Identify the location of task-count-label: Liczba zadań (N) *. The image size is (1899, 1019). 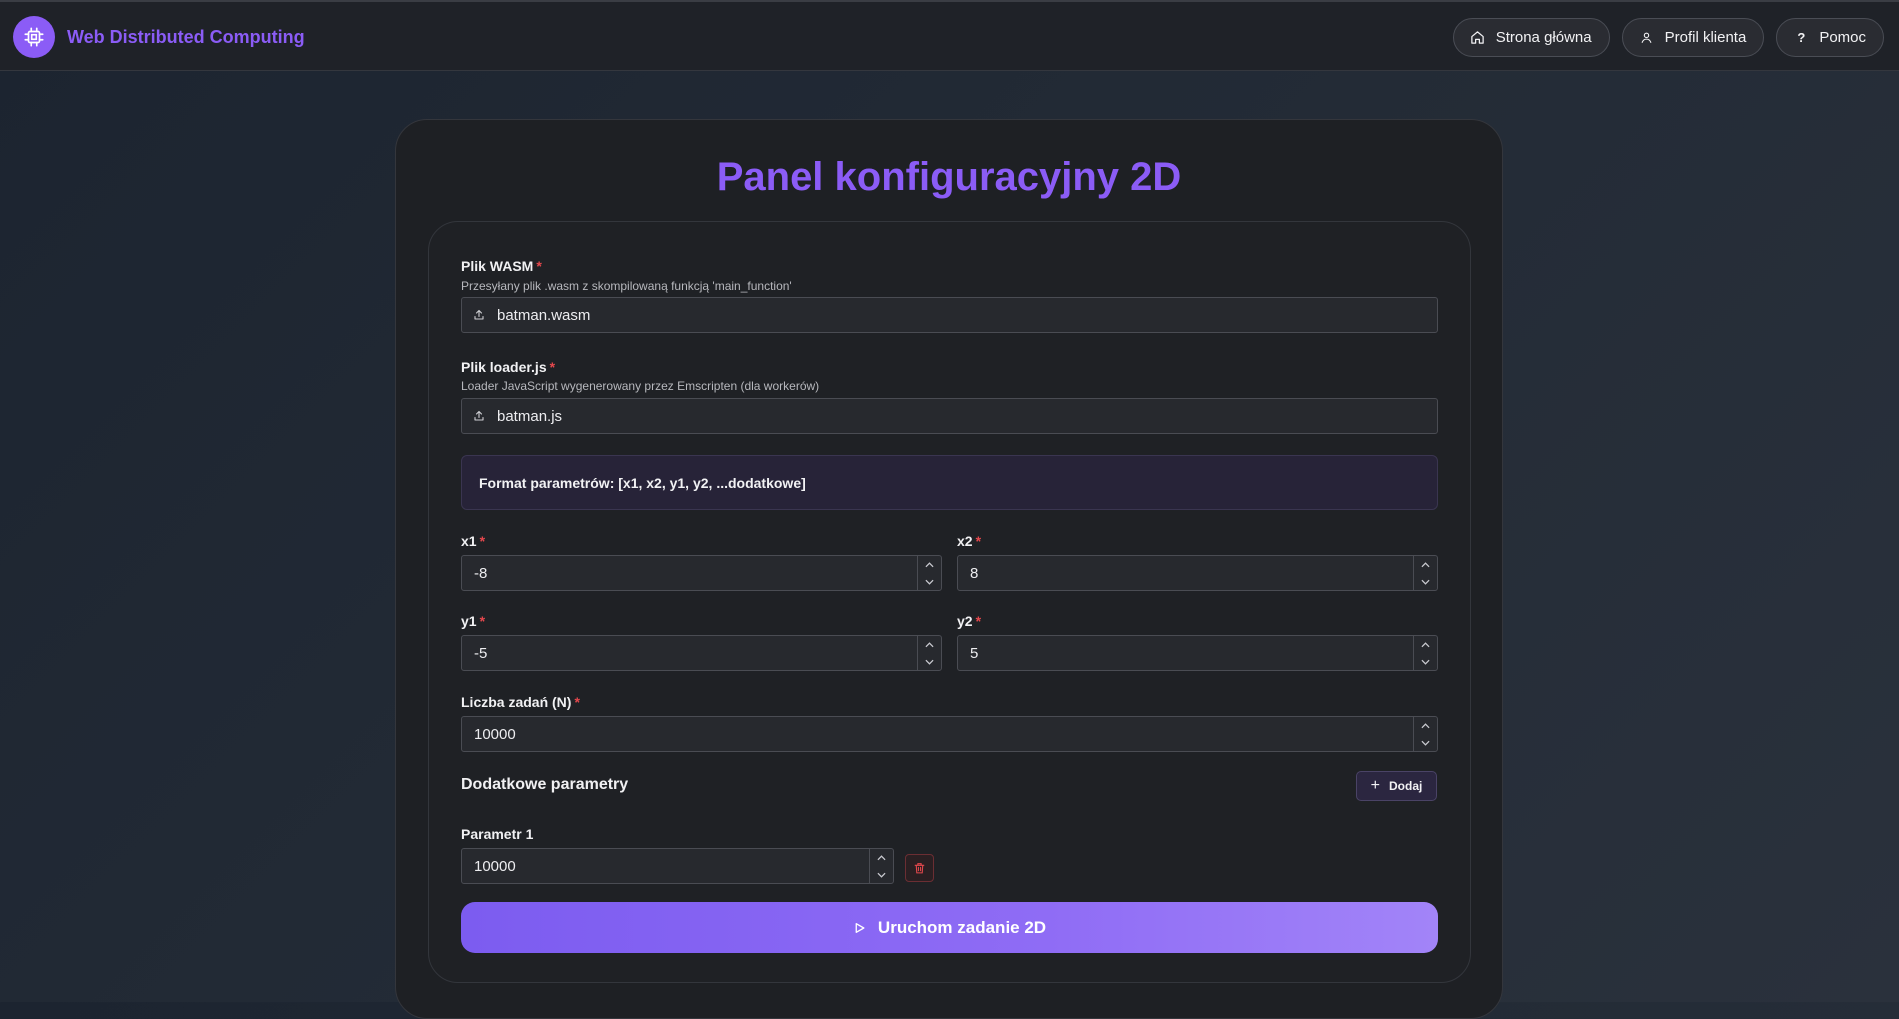
(520, 702).